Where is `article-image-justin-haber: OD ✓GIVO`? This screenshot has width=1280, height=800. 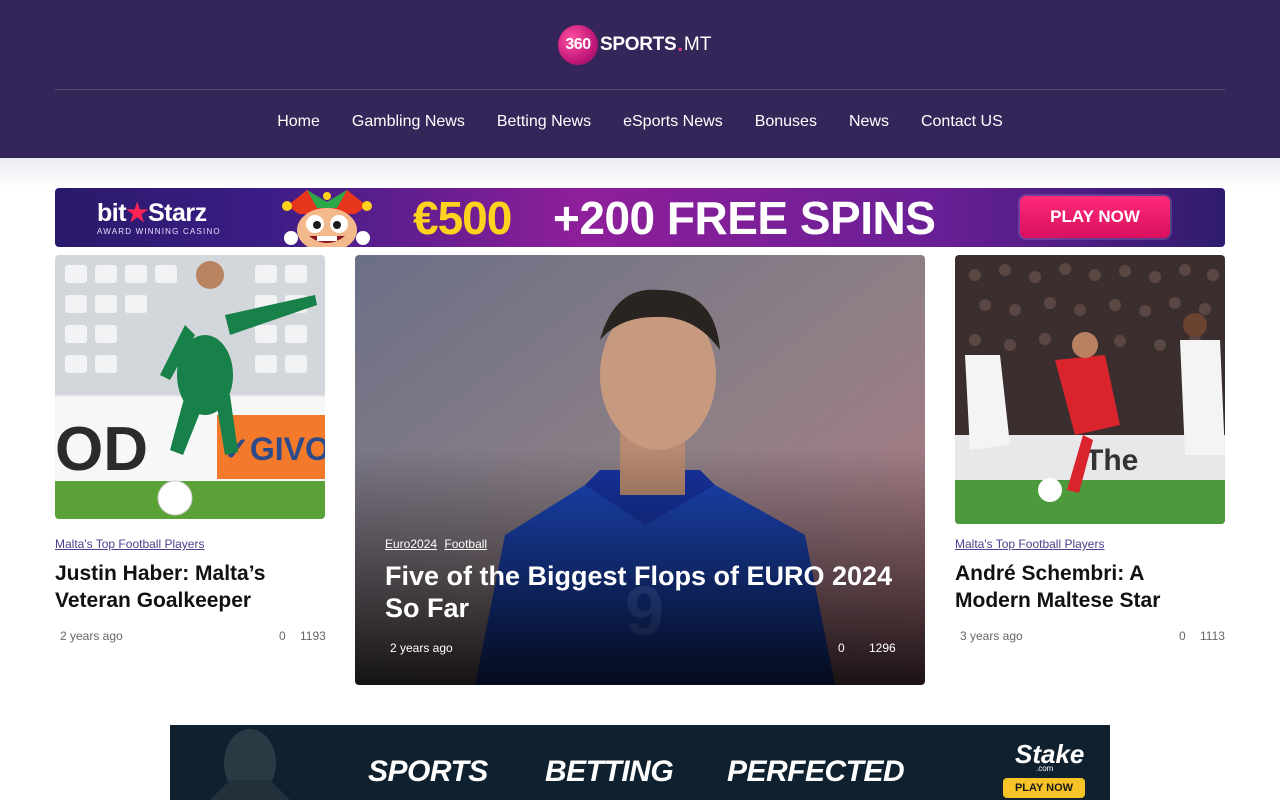
article-image-justin-haber: OD ✓GIVO is located at coordinates (190, 387).